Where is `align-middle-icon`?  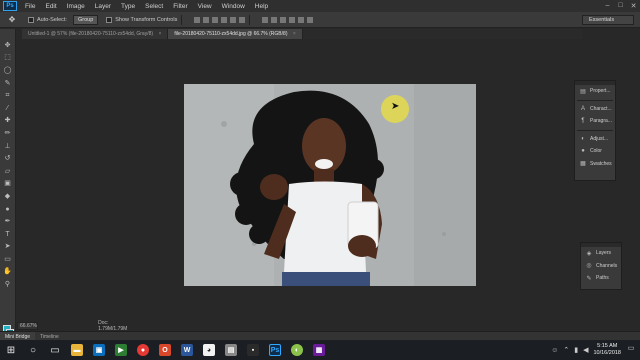 align-middle-icon is located at coordinates (206, 19).